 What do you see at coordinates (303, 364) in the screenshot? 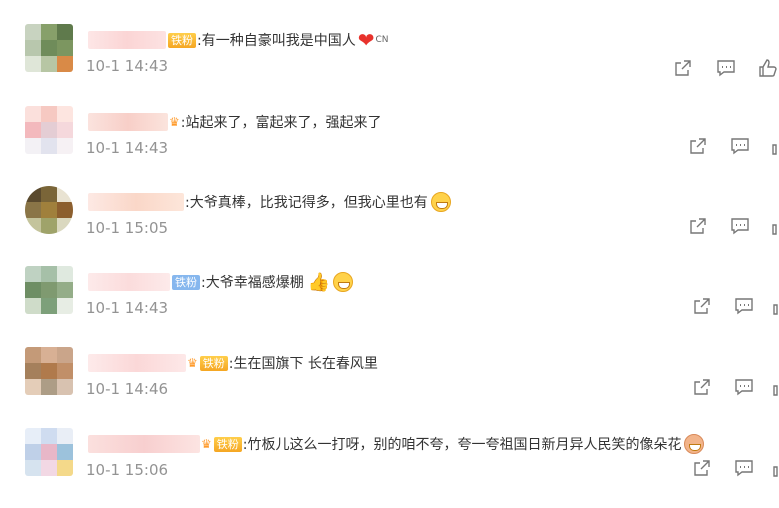
I see `comment-text: :生在国旗下 长在春风里` at bounding box center [303, 364].